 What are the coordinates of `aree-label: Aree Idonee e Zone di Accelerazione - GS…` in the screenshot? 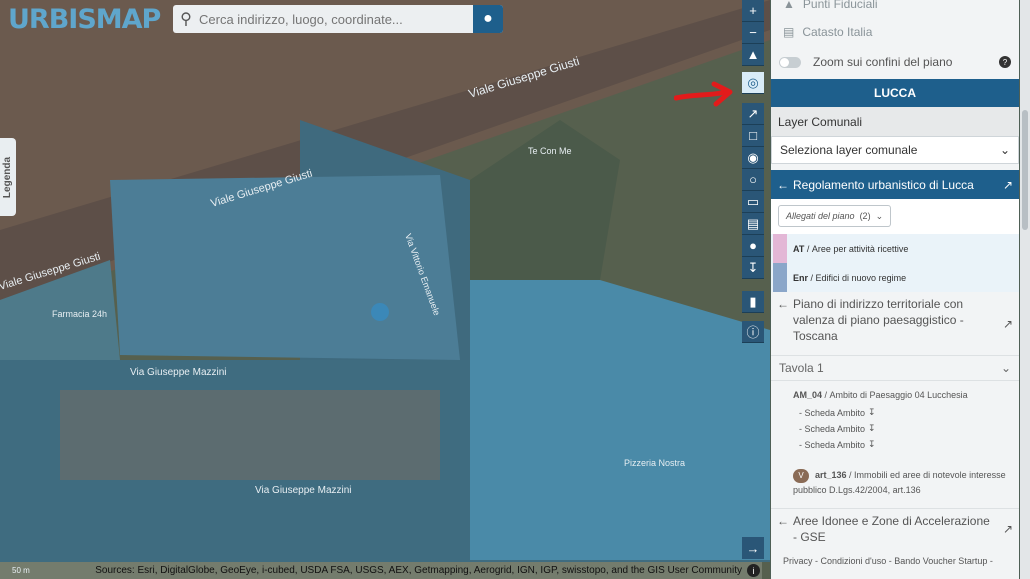 It's located at (891, 529).